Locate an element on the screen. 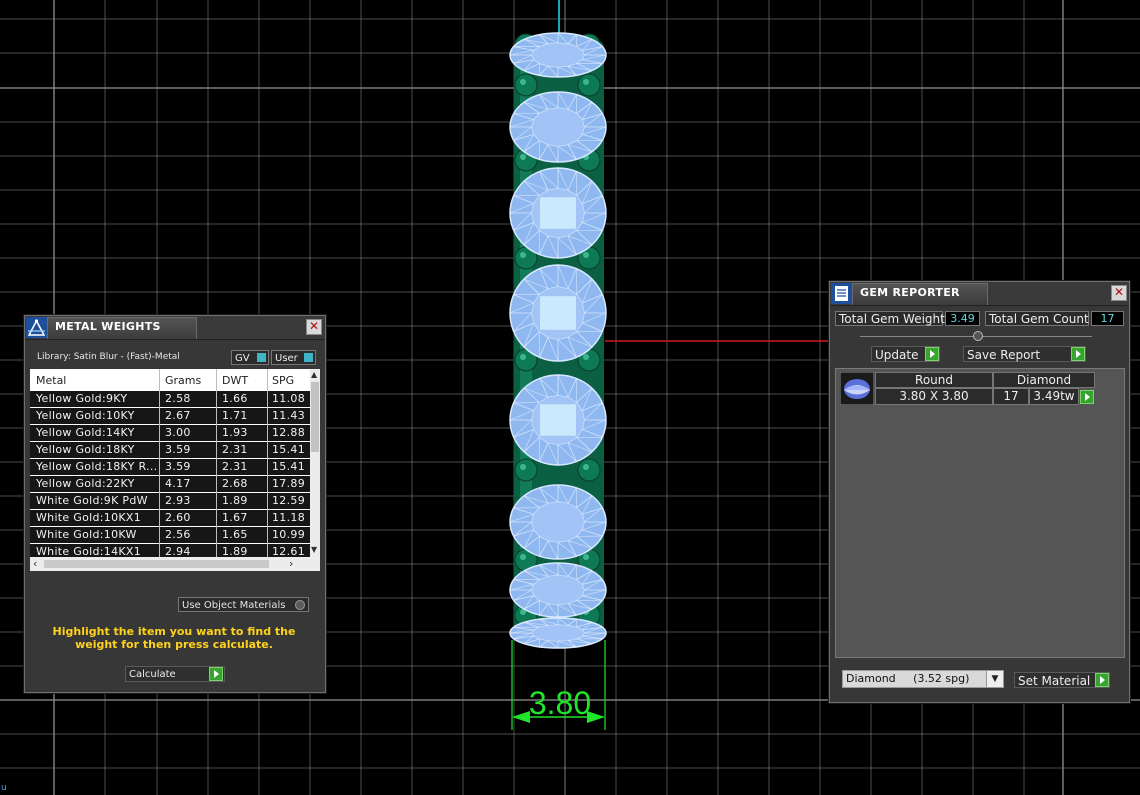 The width and height of the screenshot is (1140, 795). splitter-handle-icon is located at coordinates (978, 336).